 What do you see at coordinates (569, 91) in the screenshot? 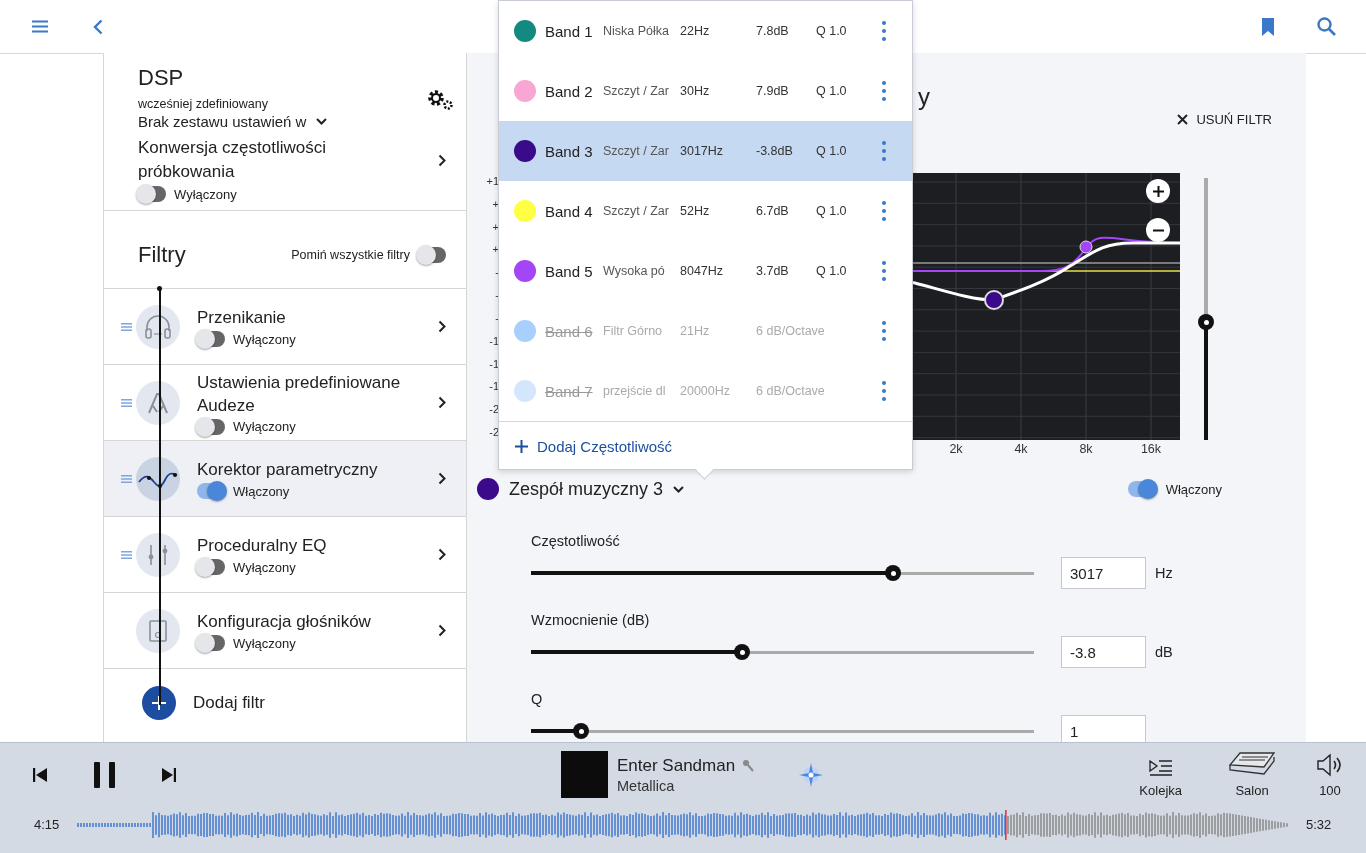
I see `band-name: Band 2` at bounding box center [569, 91].